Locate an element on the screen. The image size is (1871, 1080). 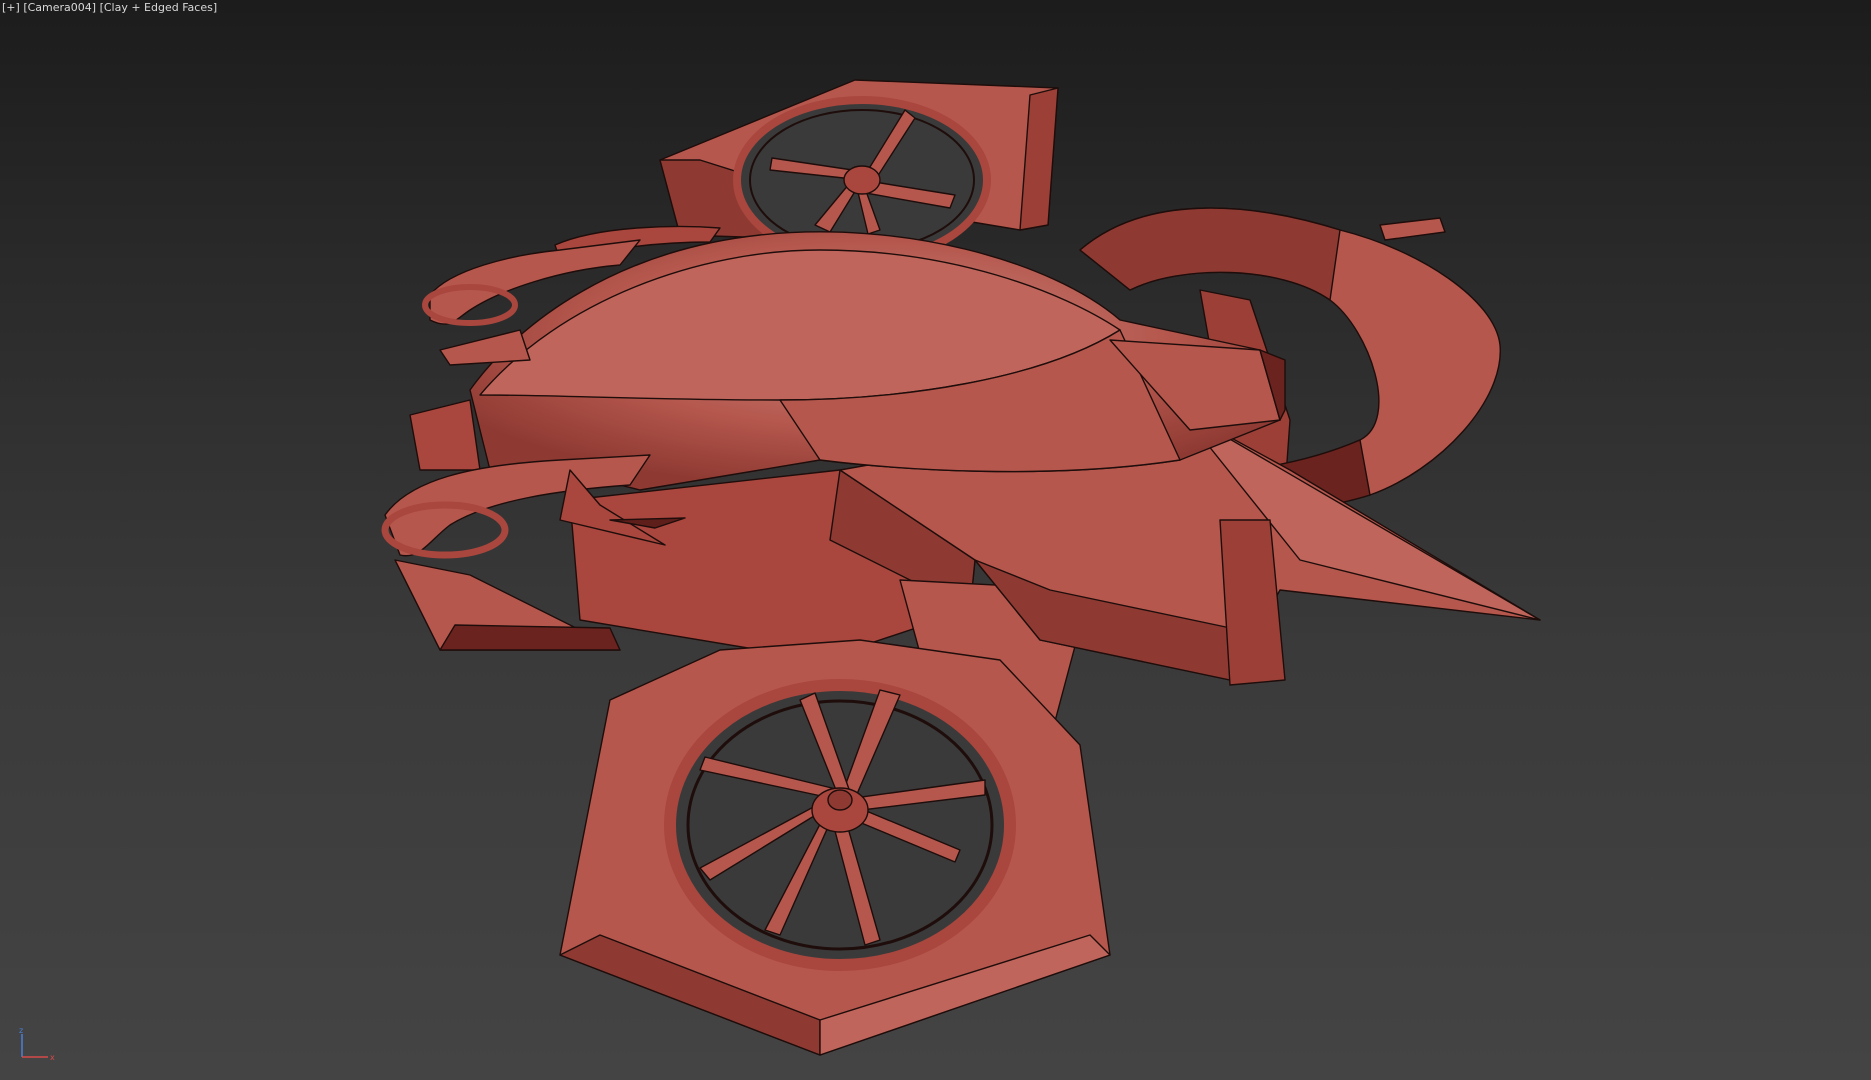
bottom-fan-housing is located at coordinates (835, 847).